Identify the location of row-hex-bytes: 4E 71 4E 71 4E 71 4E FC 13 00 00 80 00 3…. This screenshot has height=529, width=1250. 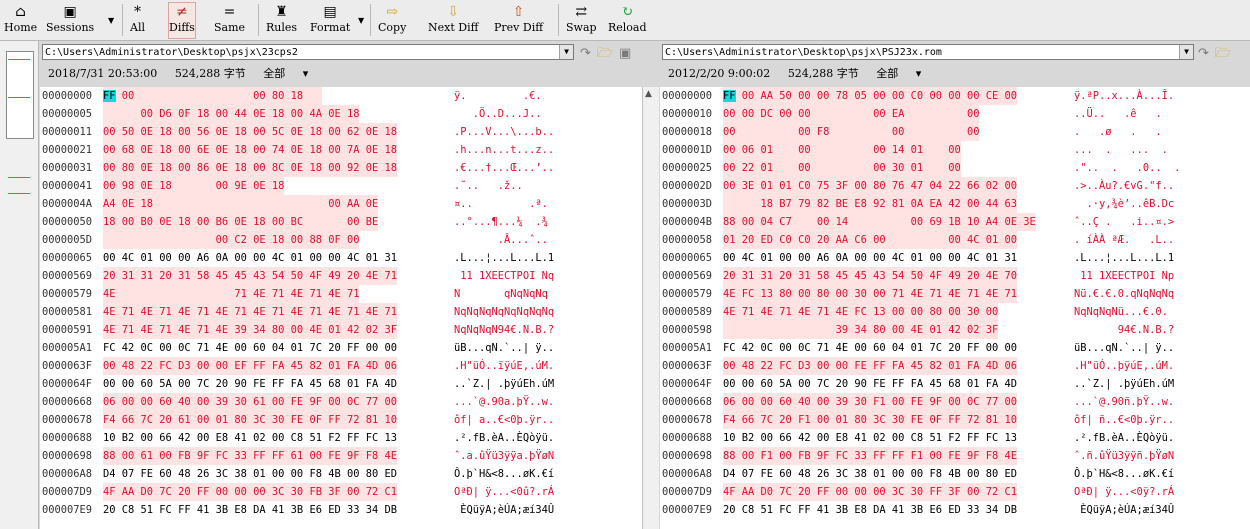
(861, 312).